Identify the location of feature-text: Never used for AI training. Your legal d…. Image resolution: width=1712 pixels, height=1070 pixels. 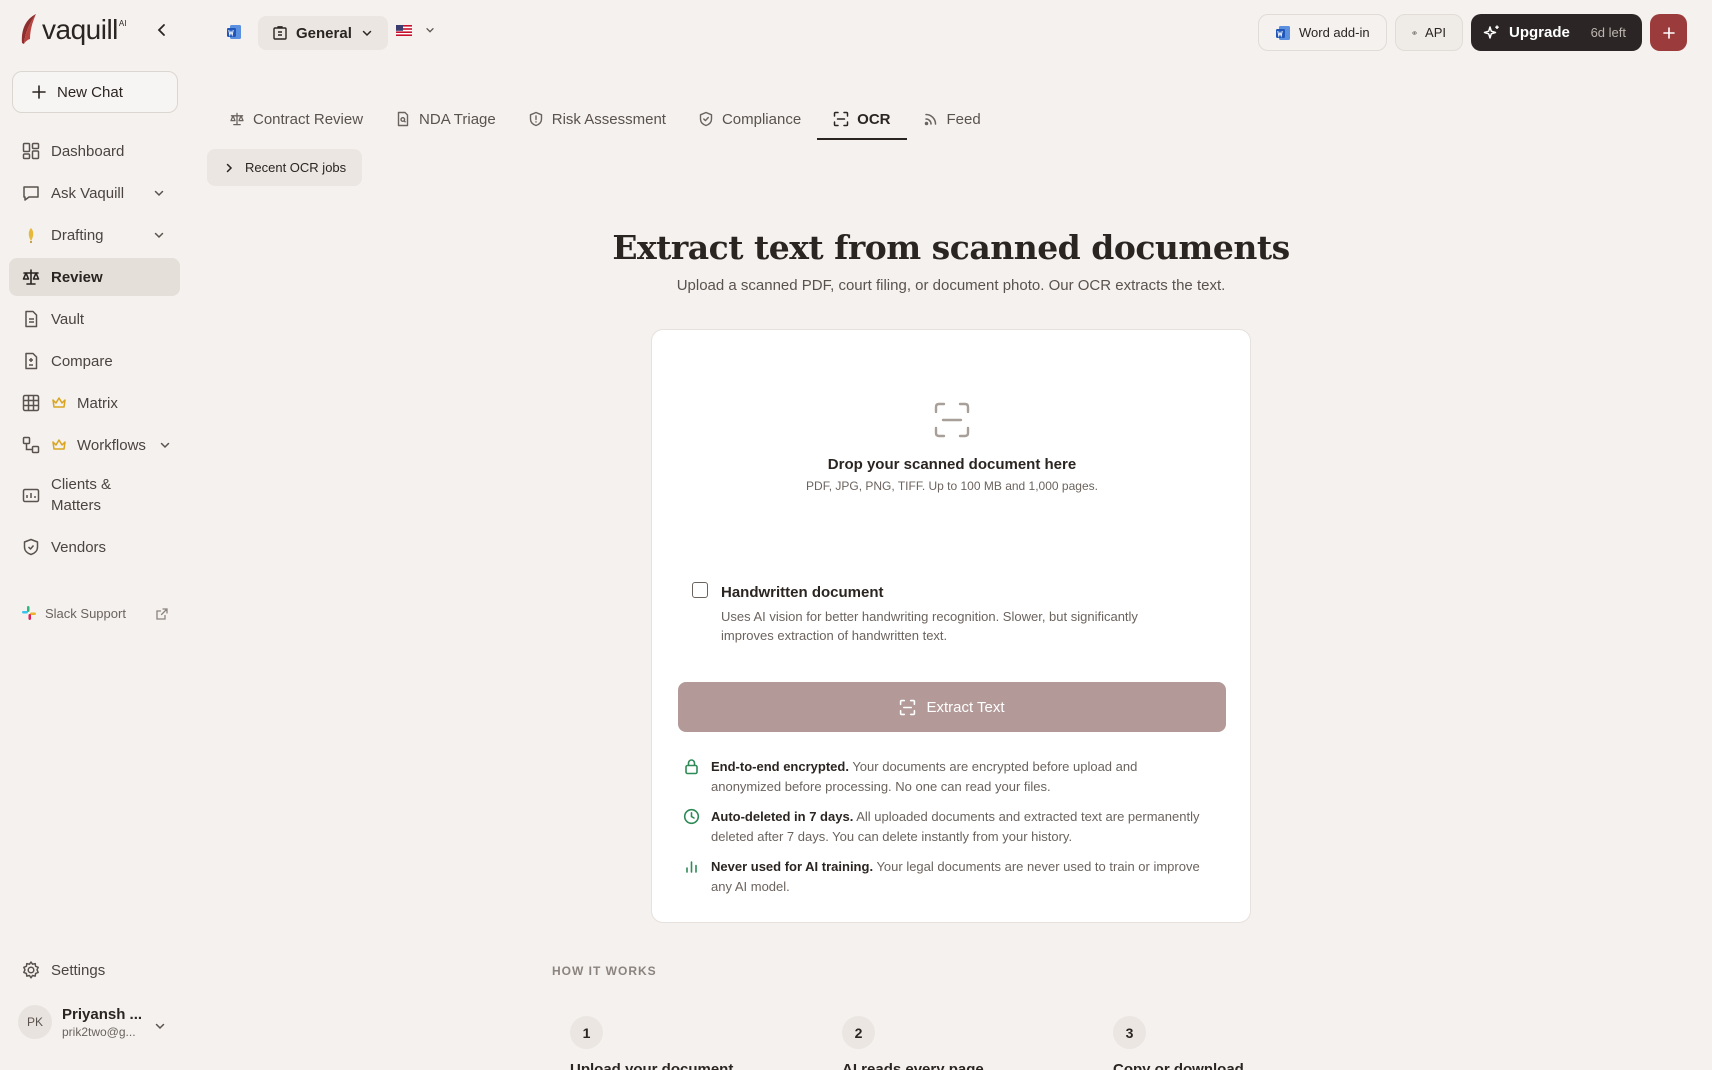
(957, 877).